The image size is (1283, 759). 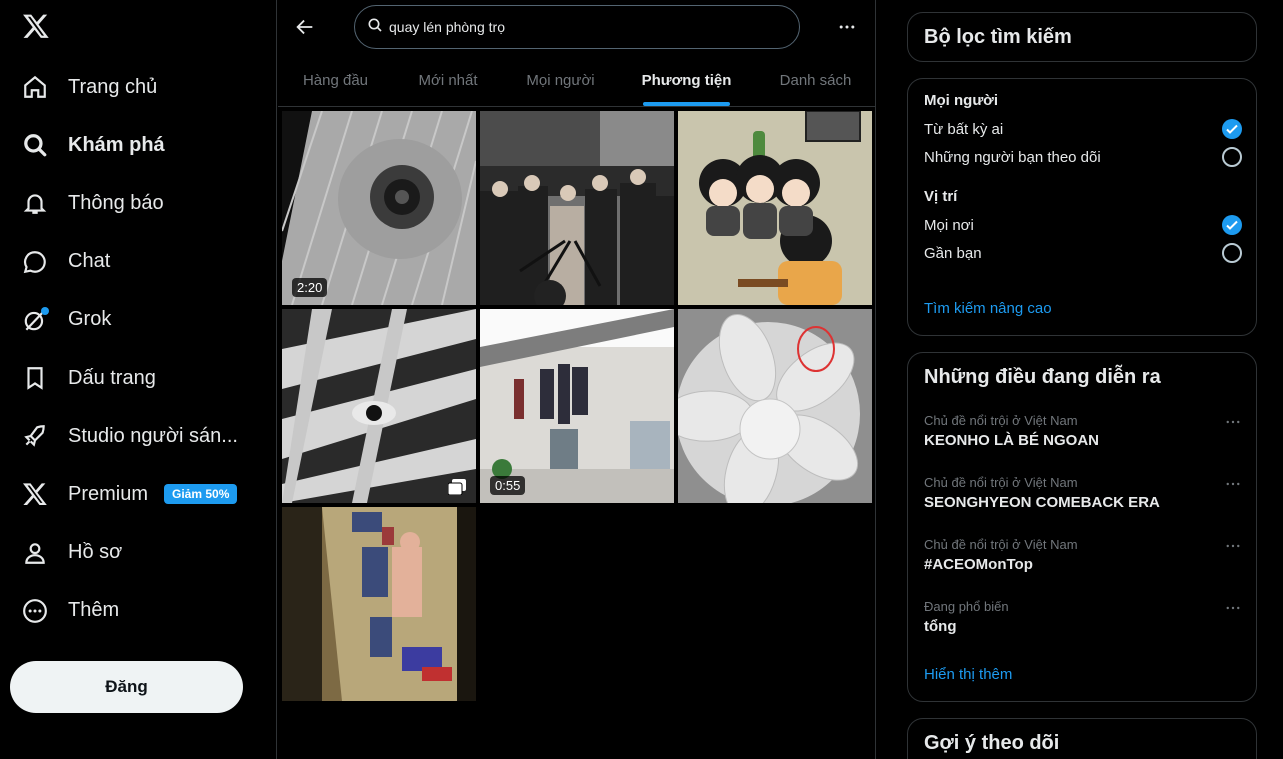 I want to click on nav-item-home: Trang chủ, so click(x=124, y=87).